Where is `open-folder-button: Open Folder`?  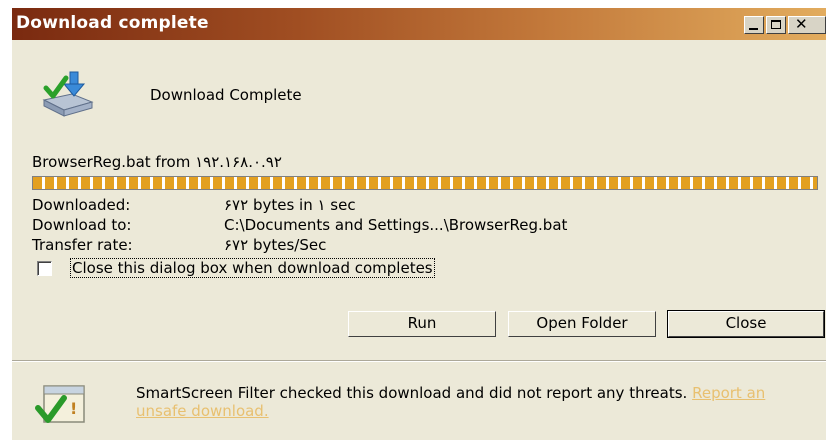
open-folder-button: Open Folder is located at coordinates (582, 324).